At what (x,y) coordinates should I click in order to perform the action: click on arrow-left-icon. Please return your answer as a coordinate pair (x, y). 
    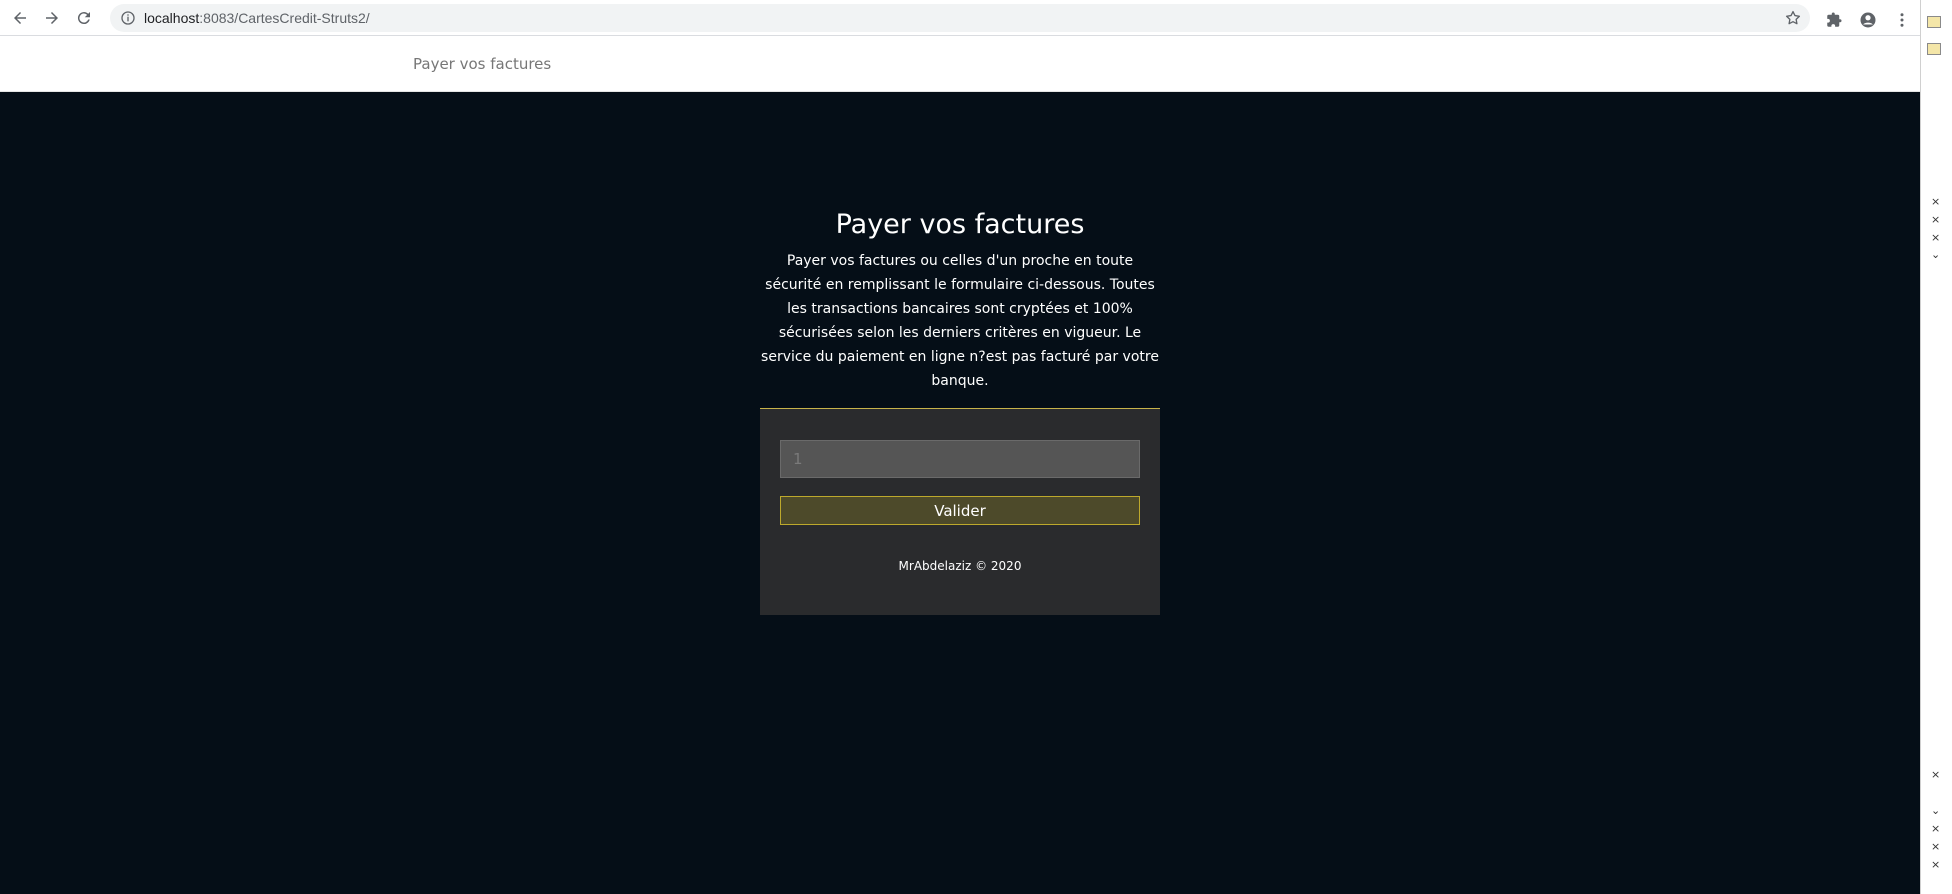
    Looking at the image, I should click on (20, 17).